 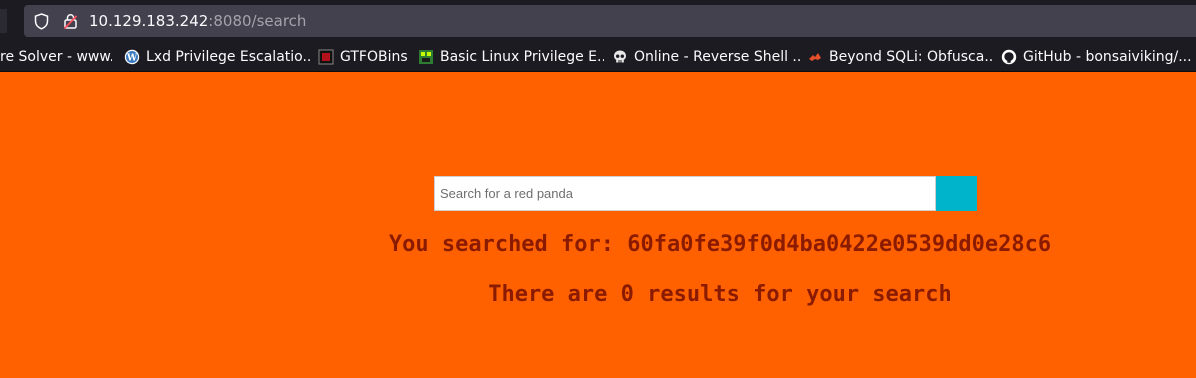 I want to click on svg-text: W, so click(x=132, y=59).